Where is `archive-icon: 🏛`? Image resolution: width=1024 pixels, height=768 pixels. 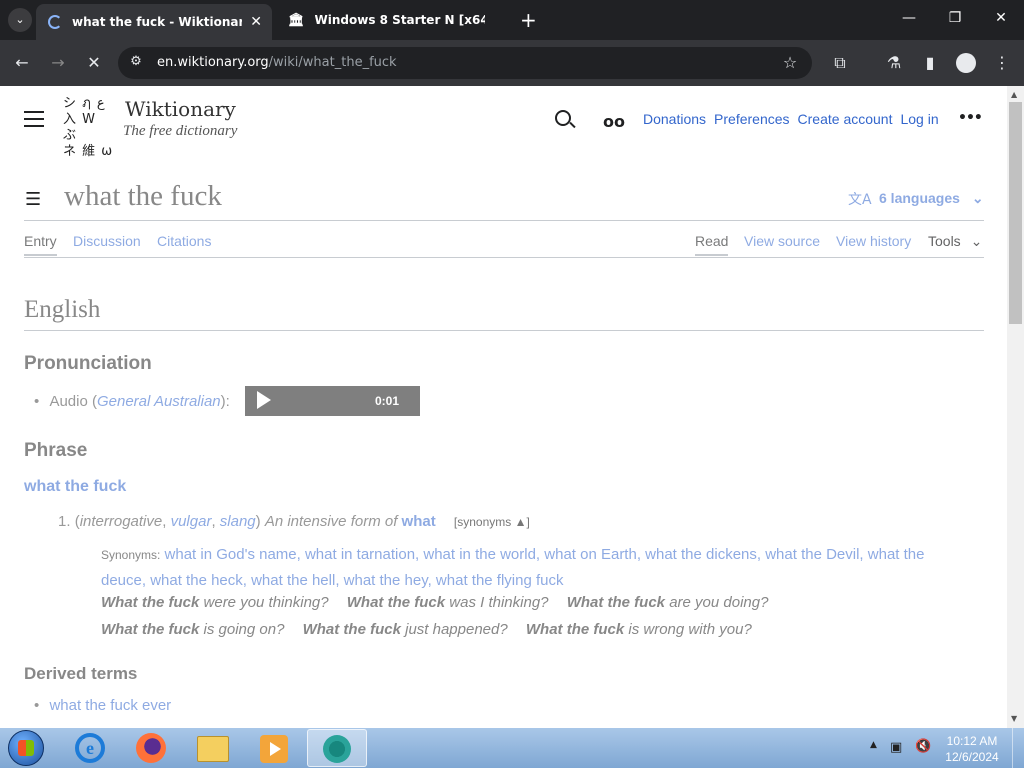 archive-icon: 🏛 is located at coordinates (296, 20).